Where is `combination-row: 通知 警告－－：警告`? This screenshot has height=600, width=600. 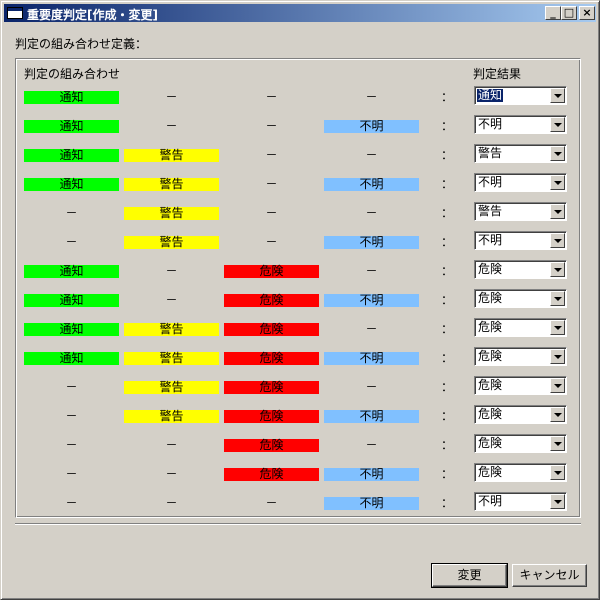
combination-row: 通知 警告－－：警告 is located at coordinates (300, 156).